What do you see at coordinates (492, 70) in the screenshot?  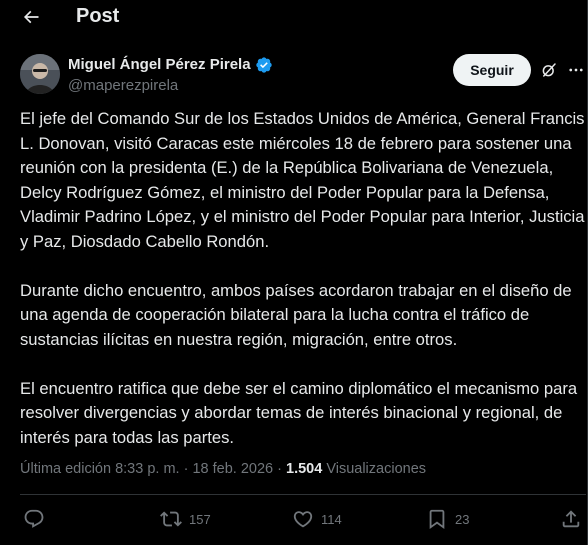 I see `follow-button: Seguir` at bounding box center [492, 70].